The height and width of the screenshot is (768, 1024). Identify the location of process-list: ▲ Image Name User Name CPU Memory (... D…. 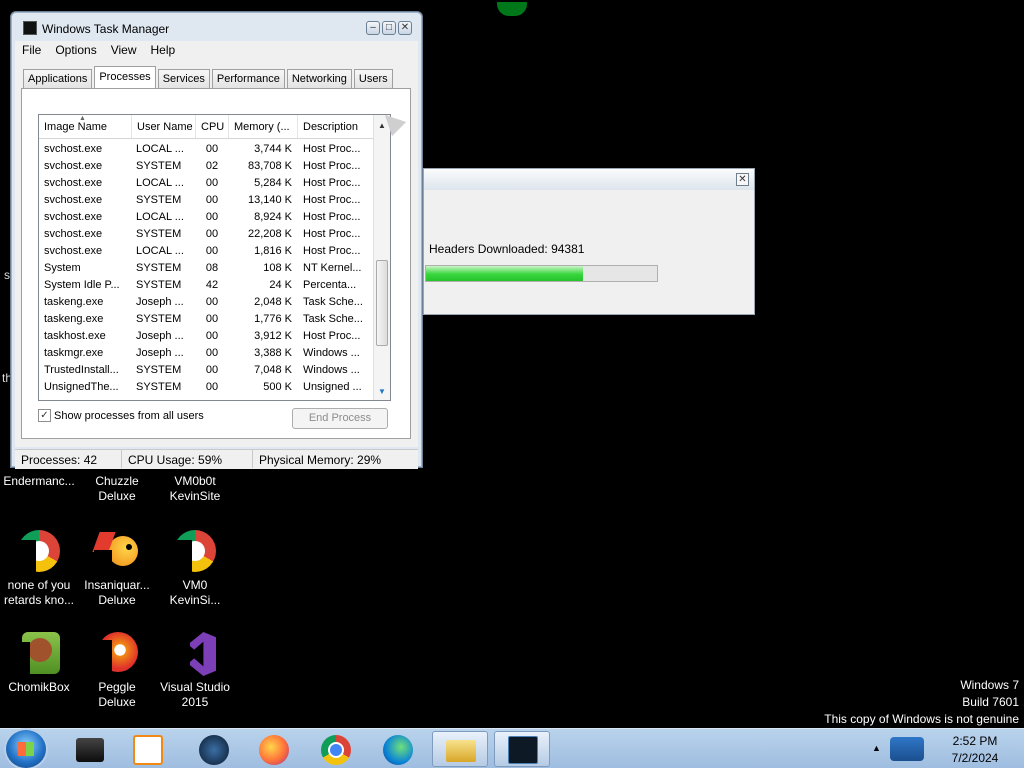
(214, 257).